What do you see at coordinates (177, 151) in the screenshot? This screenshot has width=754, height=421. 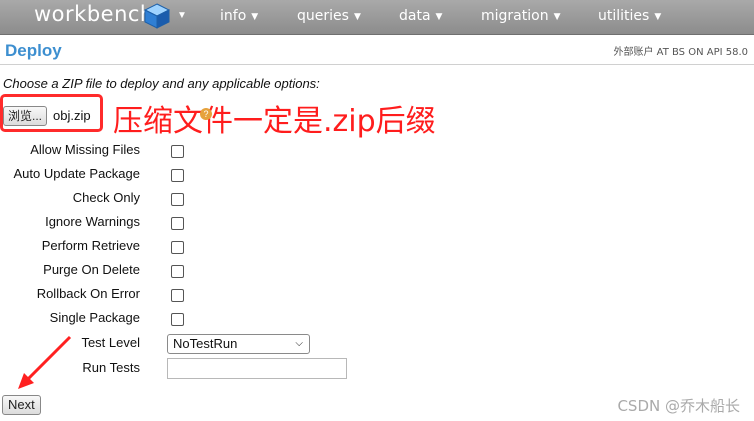 I see `checkbox-allow-missing-files` at bounding box center [177, 151].